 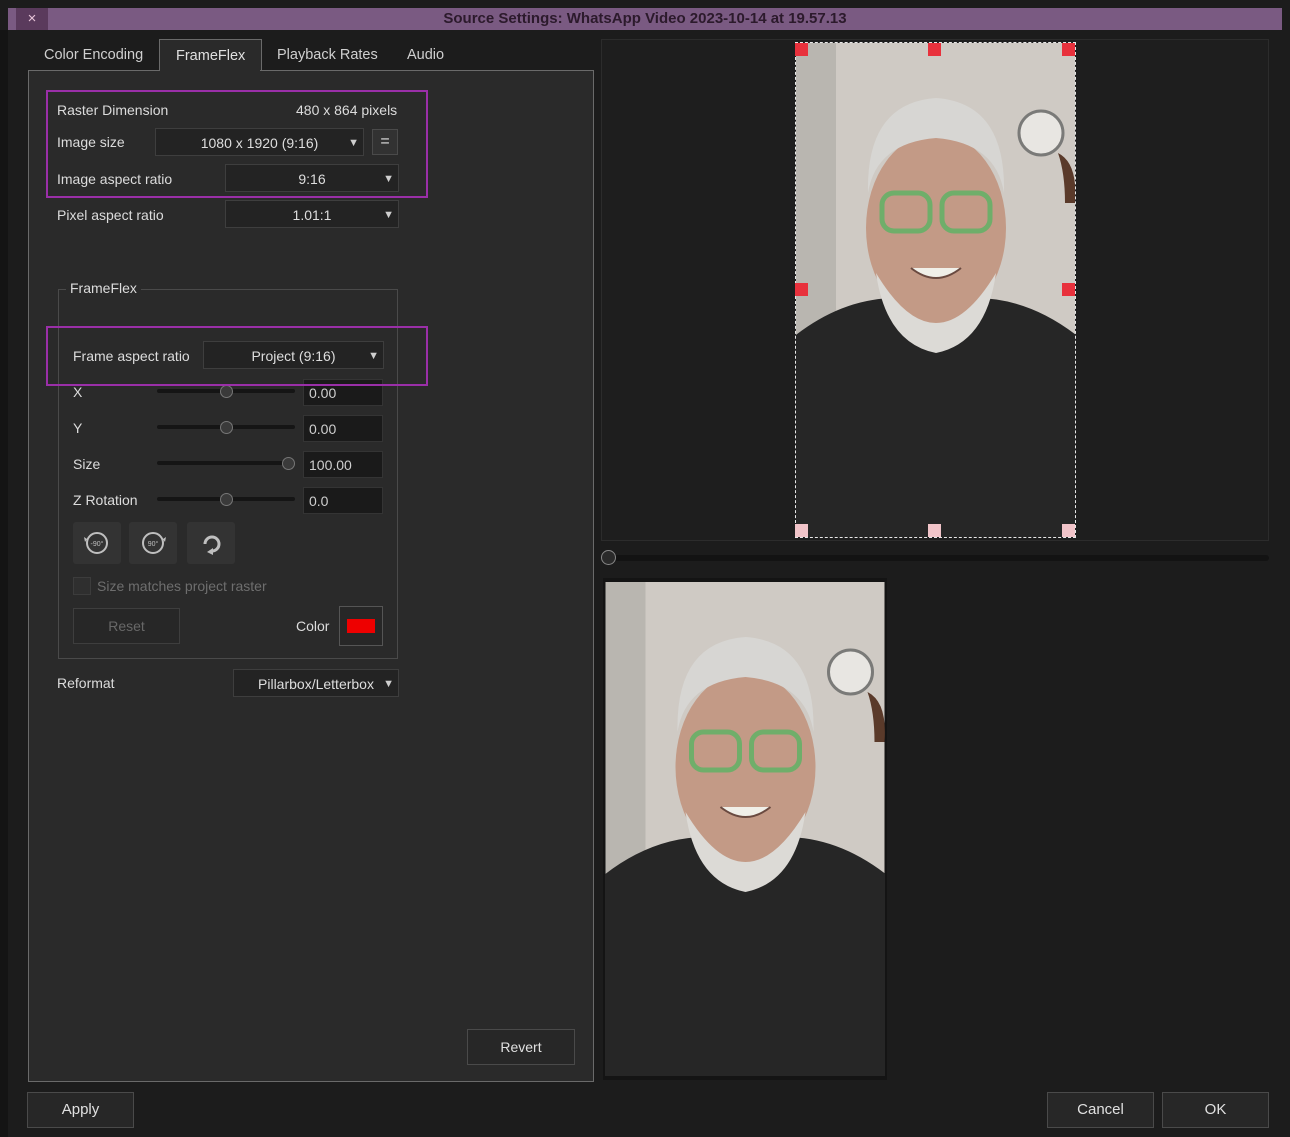 What do you see at coordinates (425, 55) in the screenshot?
I see `tab-audio: Audio` at bounding box center [425, 55].